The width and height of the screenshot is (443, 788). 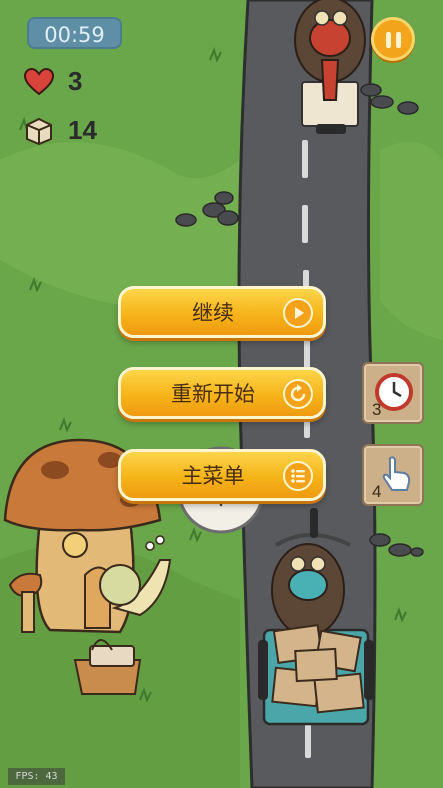 I want to click on fps-counter: FPS: 43, so click(x=36, y=776).